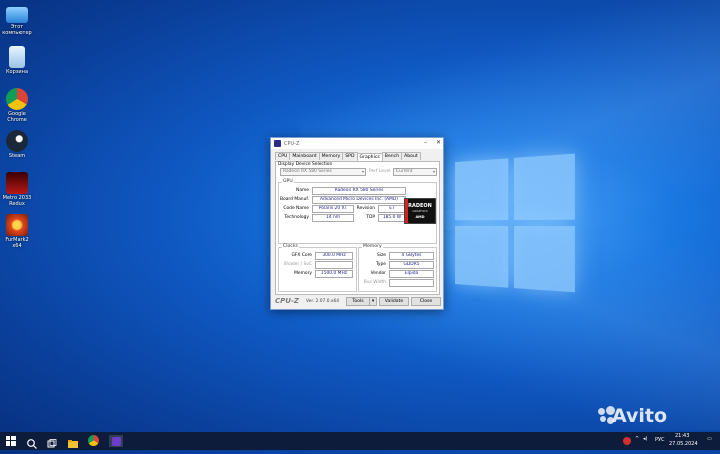 The height and width of the screenshot is (454, 720). What do you see at coordinates (425, 142) in the screenshot?
I see `minimize-icon: –` at bounding box center [425, 142].